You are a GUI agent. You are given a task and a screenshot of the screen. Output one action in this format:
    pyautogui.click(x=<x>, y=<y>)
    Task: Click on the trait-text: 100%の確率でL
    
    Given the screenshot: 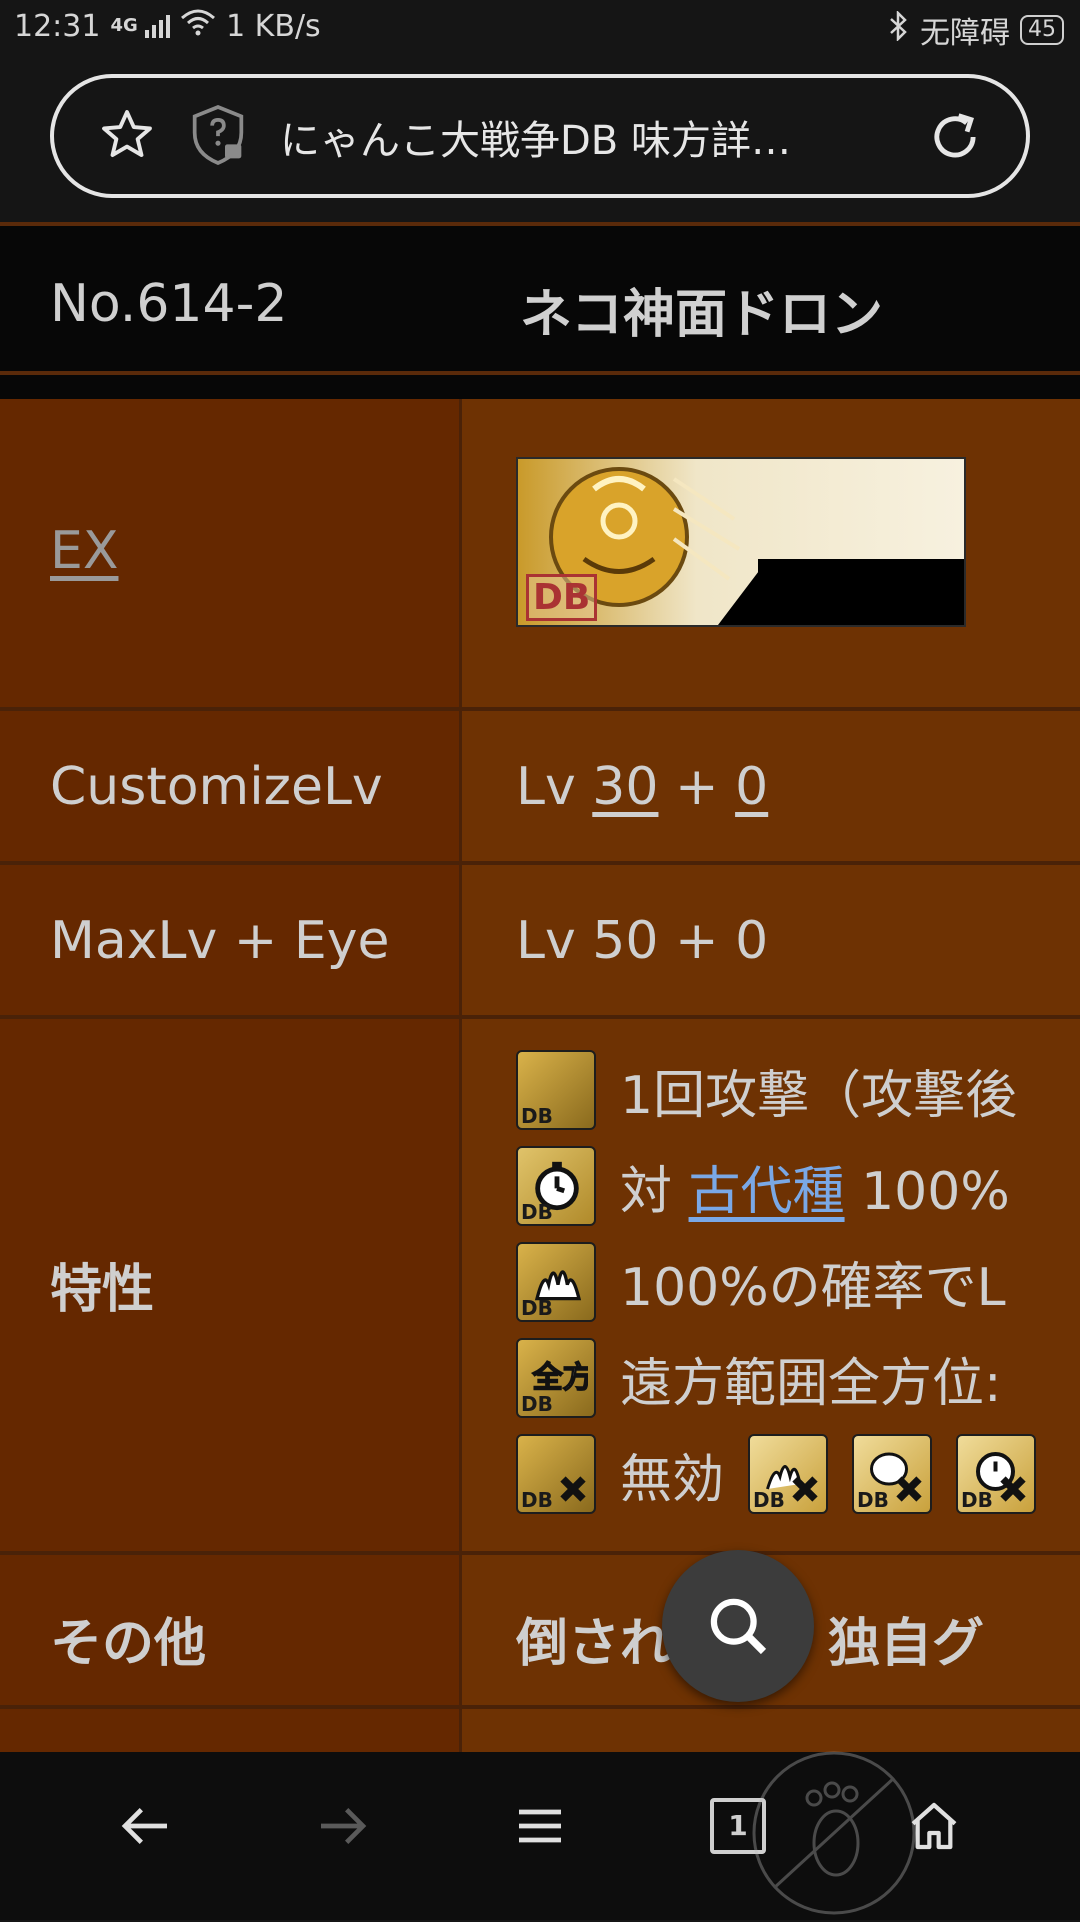 What is the action you would take?
    pyautogui.click(x=813, y=1287)
    